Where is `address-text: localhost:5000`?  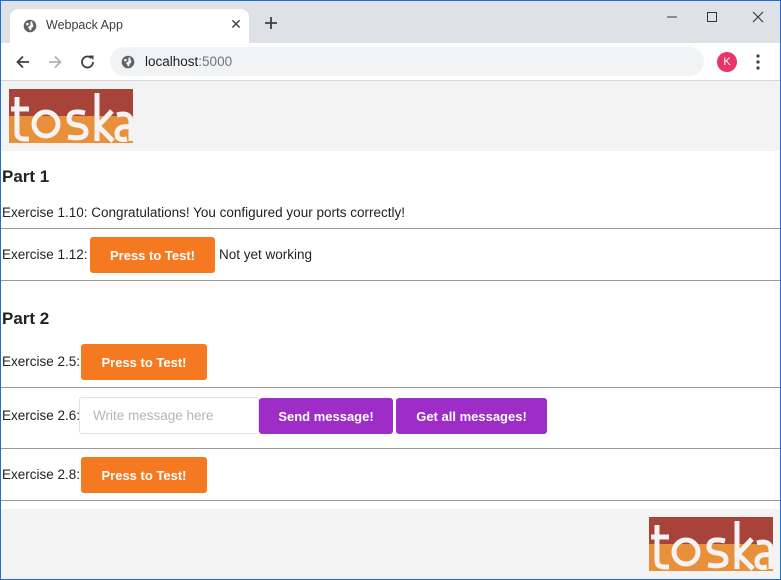 address-text: localhost:5000 is located at coordinates (188, 61).